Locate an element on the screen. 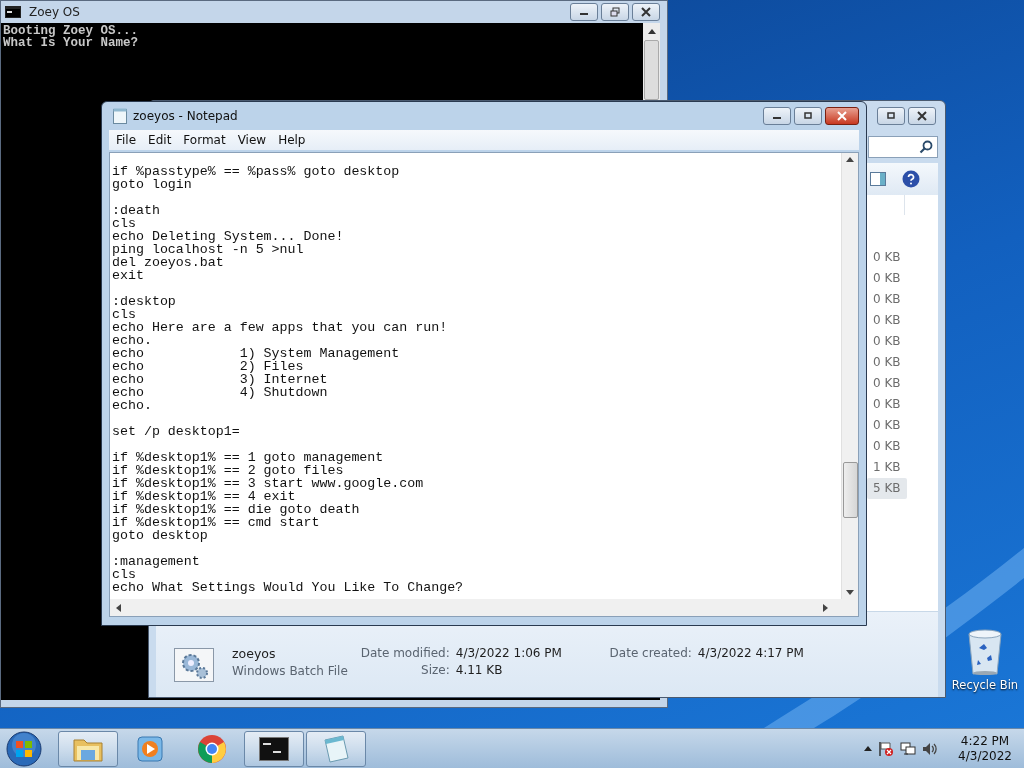 This screenshot has height=768, width=1024. start-button is located at coordinates (24, 748).